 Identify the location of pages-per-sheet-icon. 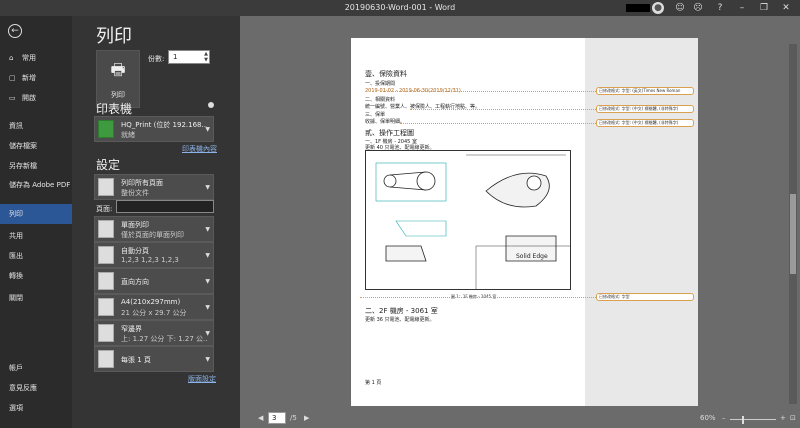
(106, 359).